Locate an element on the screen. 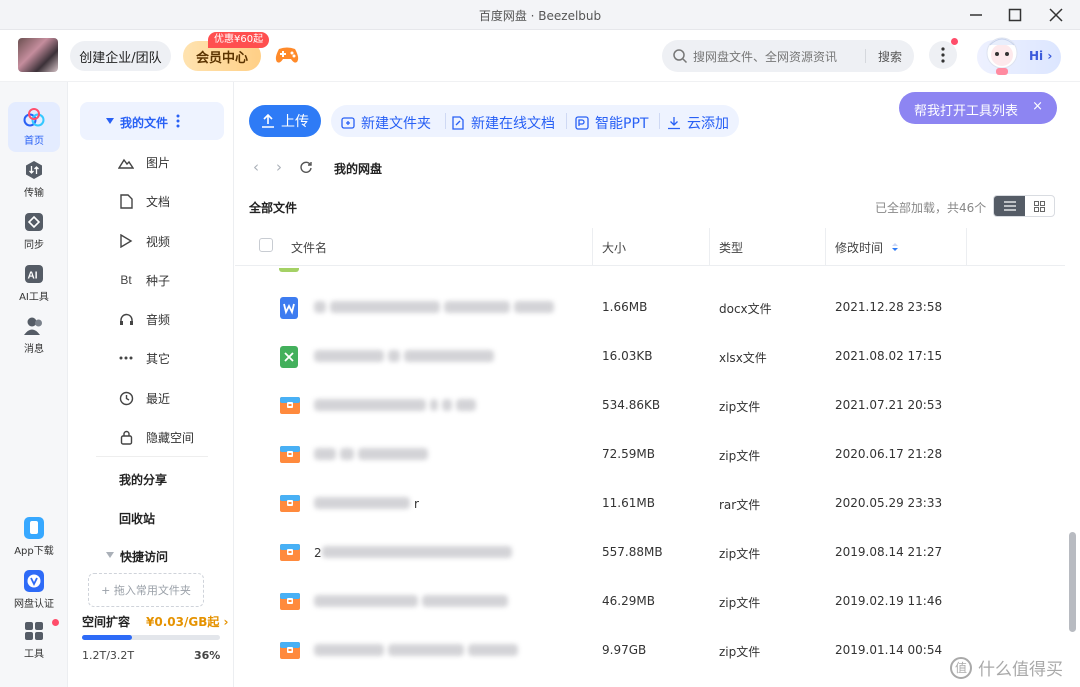  quota-upgrade-link: ¥0.03/GB起 › is located at coordinates (187, 621).